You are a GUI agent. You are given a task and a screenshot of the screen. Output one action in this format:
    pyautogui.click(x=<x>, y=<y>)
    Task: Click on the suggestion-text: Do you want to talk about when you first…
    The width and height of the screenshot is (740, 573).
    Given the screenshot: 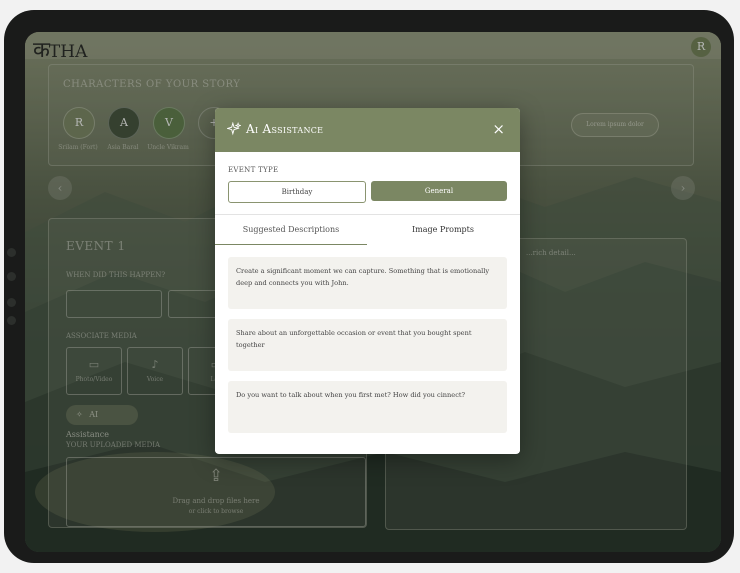 What is the action you would take?
    pyautogui.click(x=351, y=395)
    